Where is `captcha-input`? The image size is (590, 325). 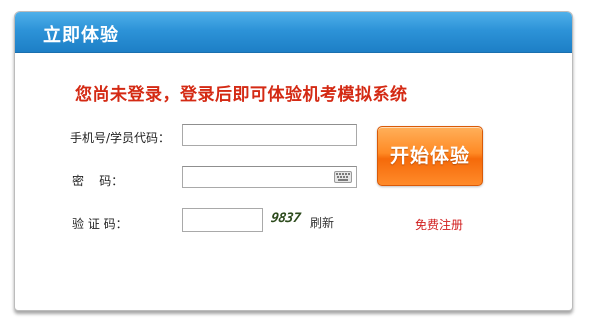
captcha-input is located at coordinates (222, 220).